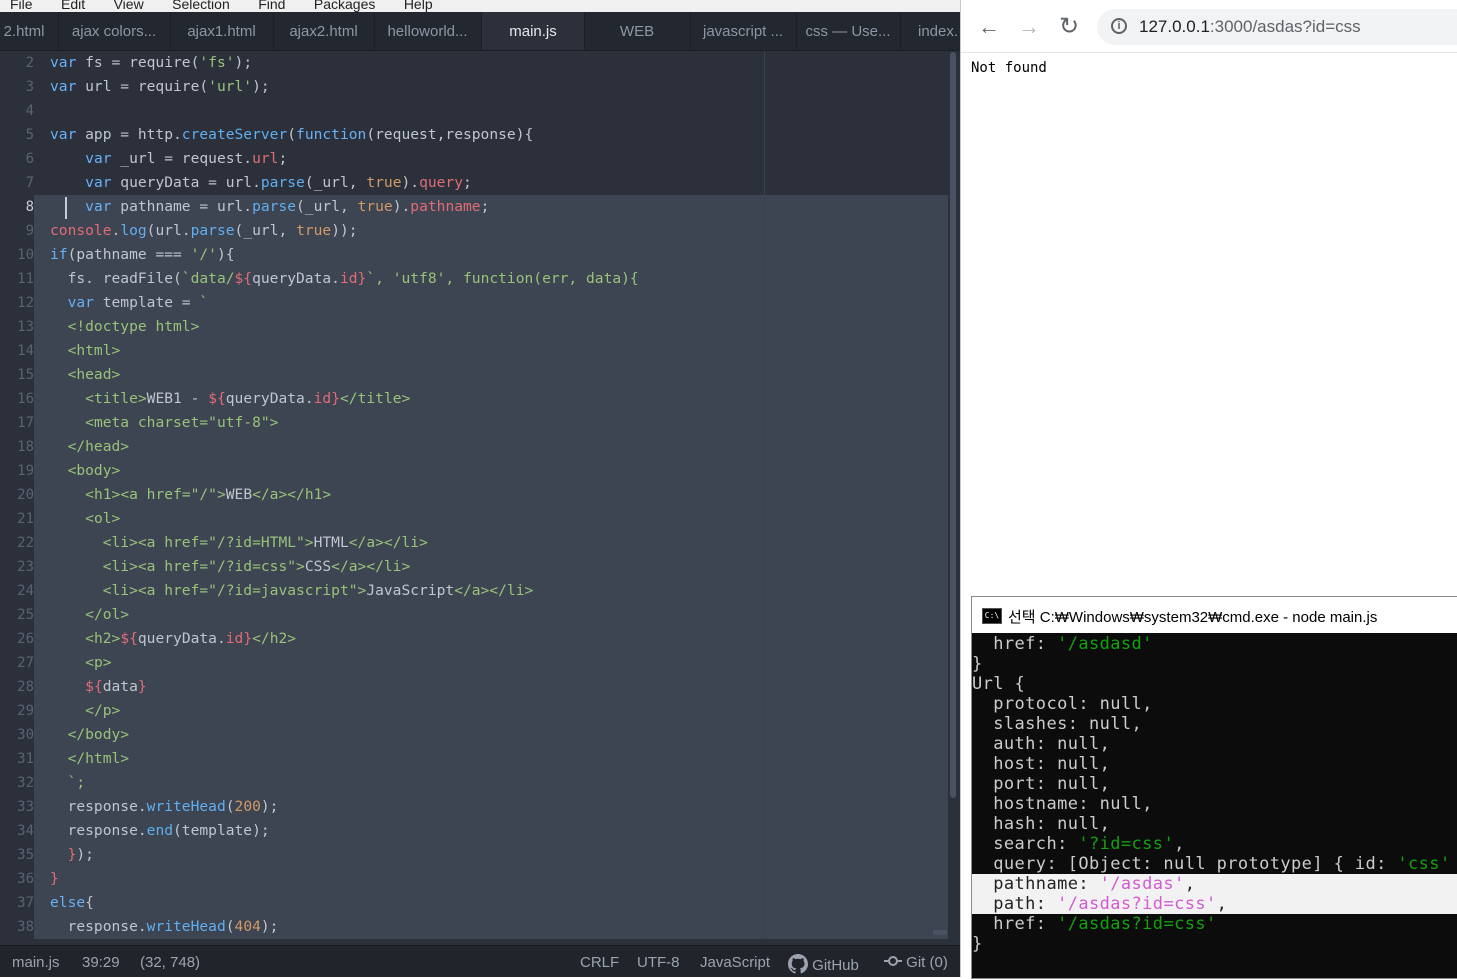 This screenshot has height=979, width=1457. I want to click on code-line: 38 response.writeHead(404);, so click(474, 927).